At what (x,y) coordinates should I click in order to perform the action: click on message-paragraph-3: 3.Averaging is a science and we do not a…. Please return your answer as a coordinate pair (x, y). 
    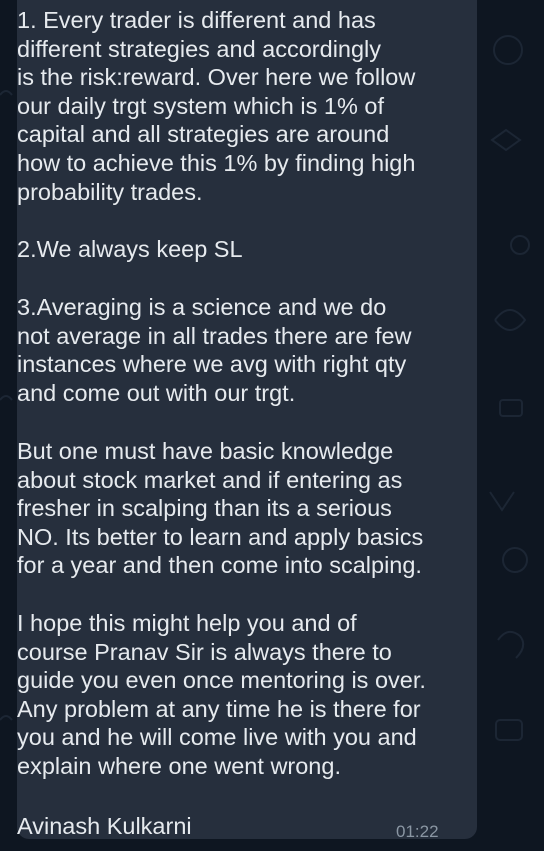
    Looking at the image, I should click on (214, 350).